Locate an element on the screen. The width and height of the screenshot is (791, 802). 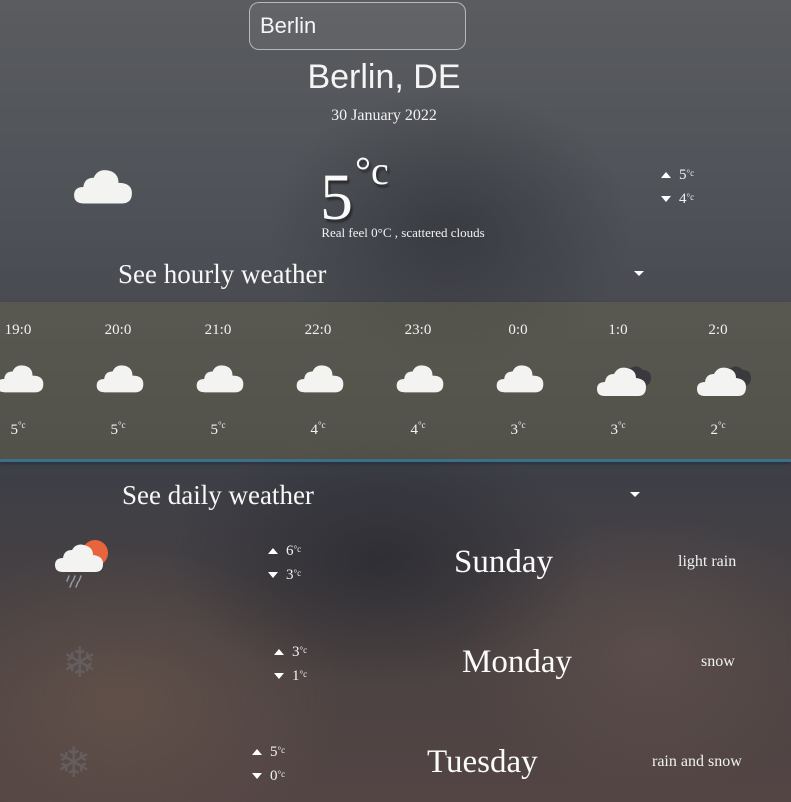
hour-temp: 2°c is located at coordinates (718, 429).